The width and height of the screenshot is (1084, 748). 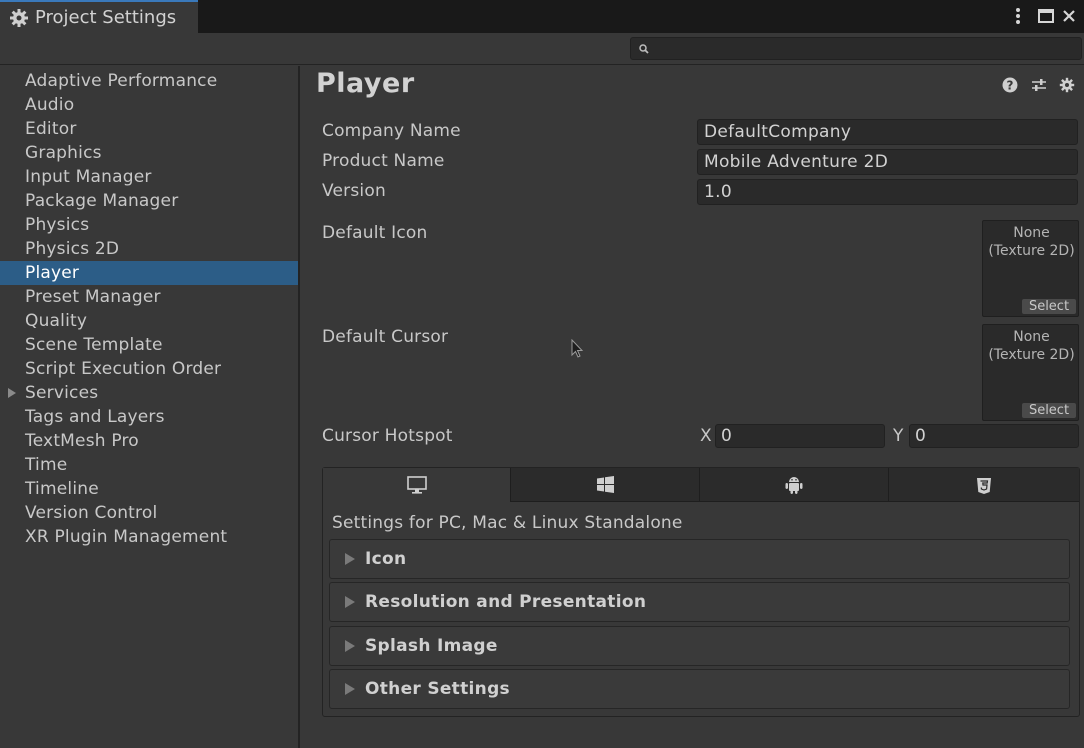 I want to click on hotspot-x-field: 0, so click(x=800, y=436).